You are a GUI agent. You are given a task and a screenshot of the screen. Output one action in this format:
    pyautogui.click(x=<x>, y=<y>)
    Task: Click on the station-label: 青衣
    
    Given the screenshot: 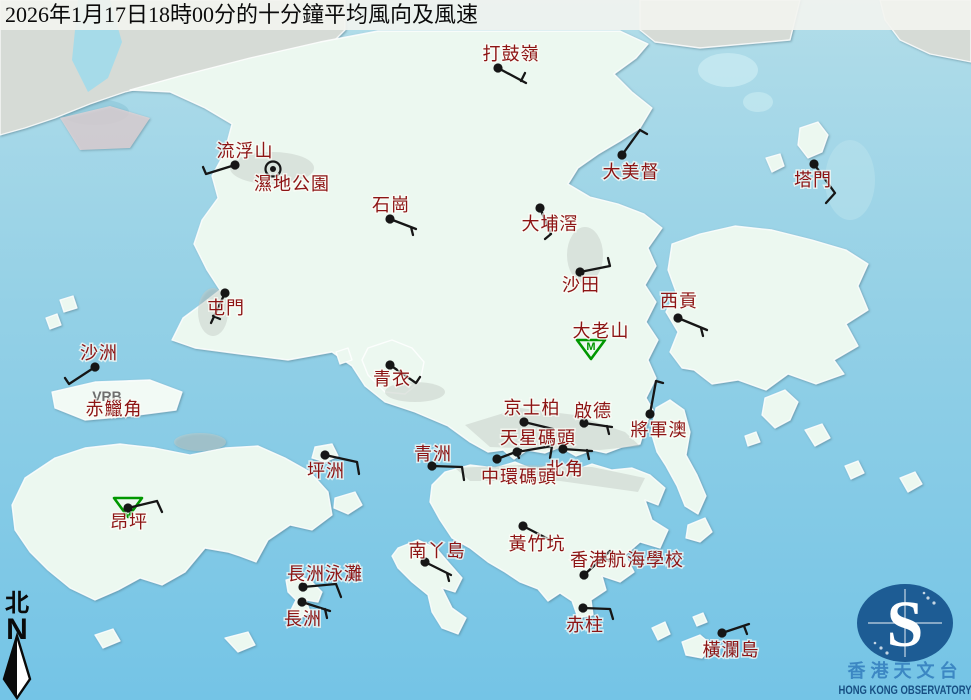 What is the action you would take?
    pyautogui.click(x=392, y=379)
    